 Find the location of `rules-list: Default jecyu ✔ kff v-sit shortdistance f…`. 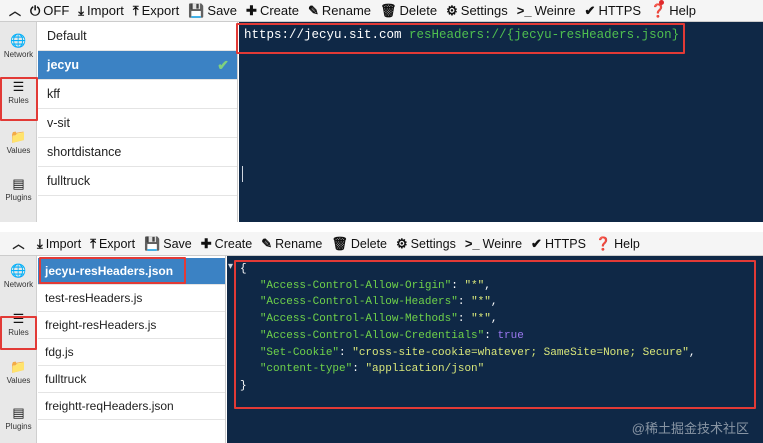

rules-list: Default jecyu ✔ kff v-sit shortdistance f… is located at coordinates (138, 122).